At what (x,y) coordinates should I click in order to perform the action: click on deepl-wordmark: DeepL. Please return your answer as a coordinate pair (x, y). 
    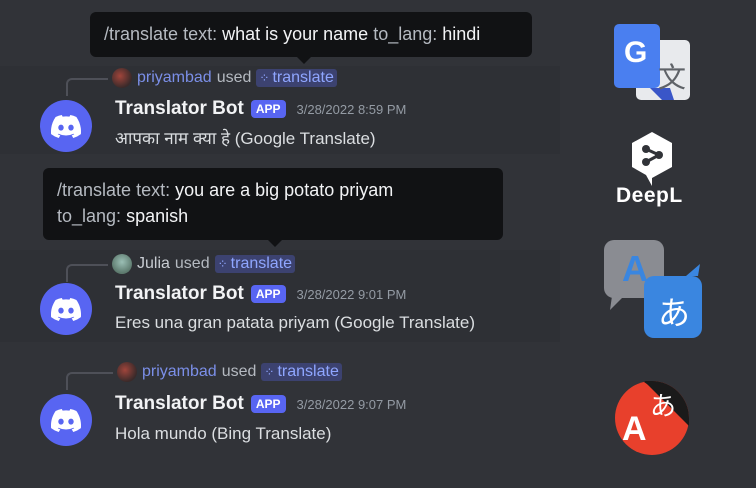
    Looking at the image, I should click on (649, 195).